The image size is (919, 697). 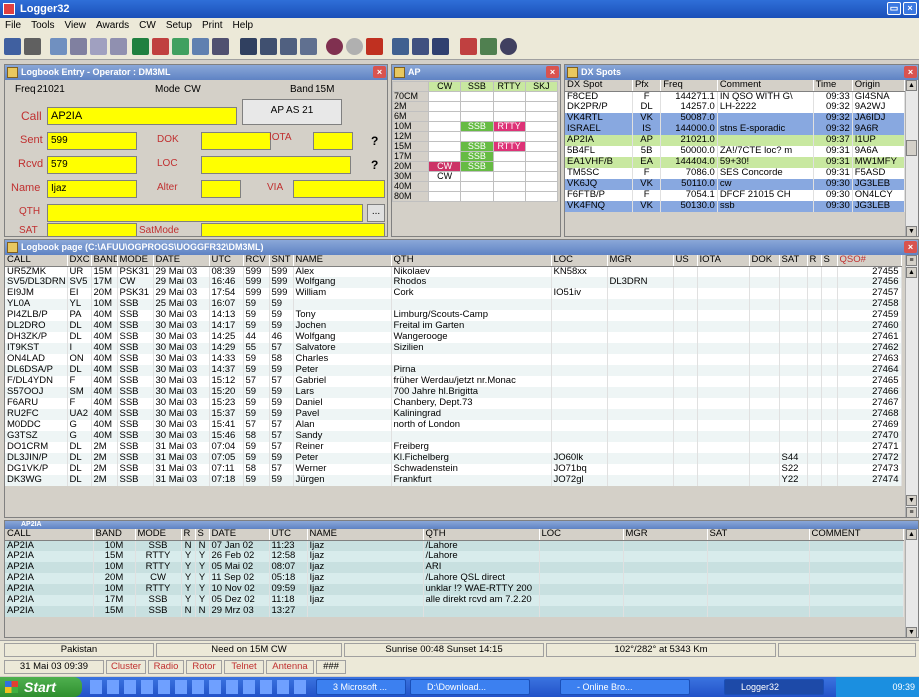 I want to click on logbook-scrollbar: ≡ ▲ ▼ ≡, so click(x=911, y=386).